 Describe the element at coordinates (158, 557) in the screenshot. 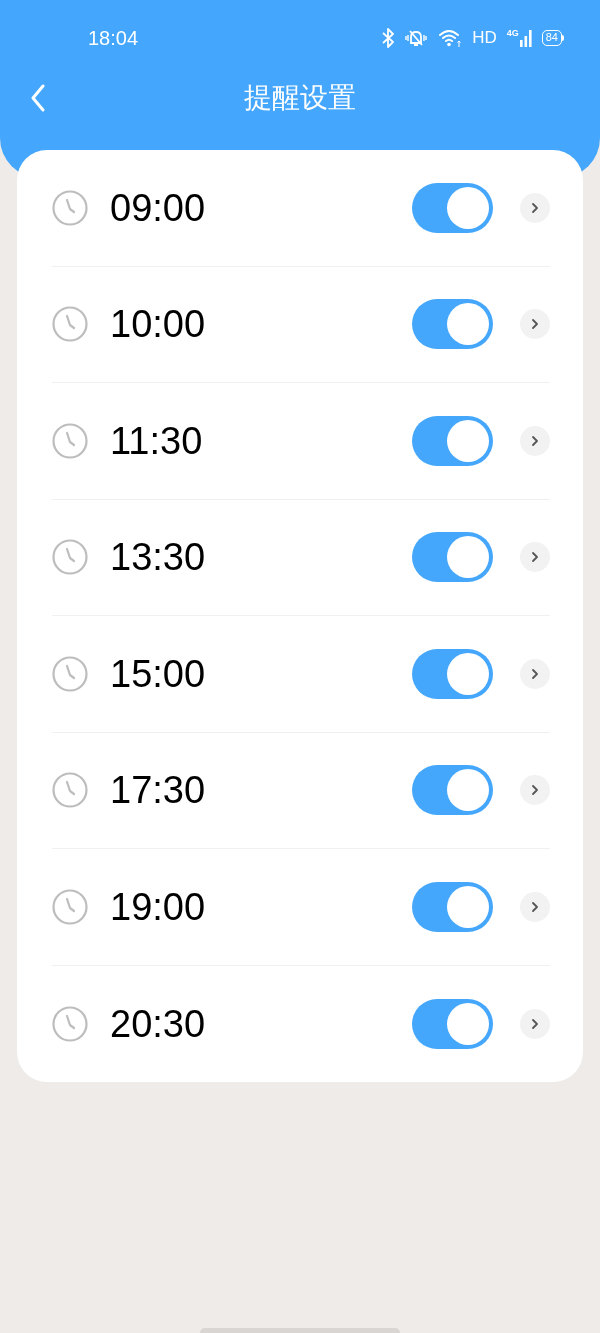

I see `reminder-time: 13:30` at that location.